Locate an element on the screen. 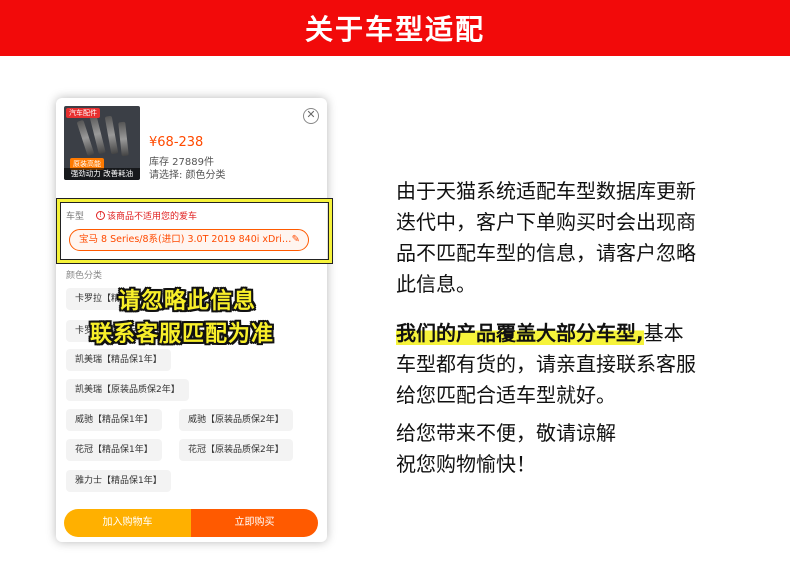 The width and height of the screenshot is (790, 573). notice-line: 迭代中，客户下单购买时会出现商 is located at coordinates (546, 222).